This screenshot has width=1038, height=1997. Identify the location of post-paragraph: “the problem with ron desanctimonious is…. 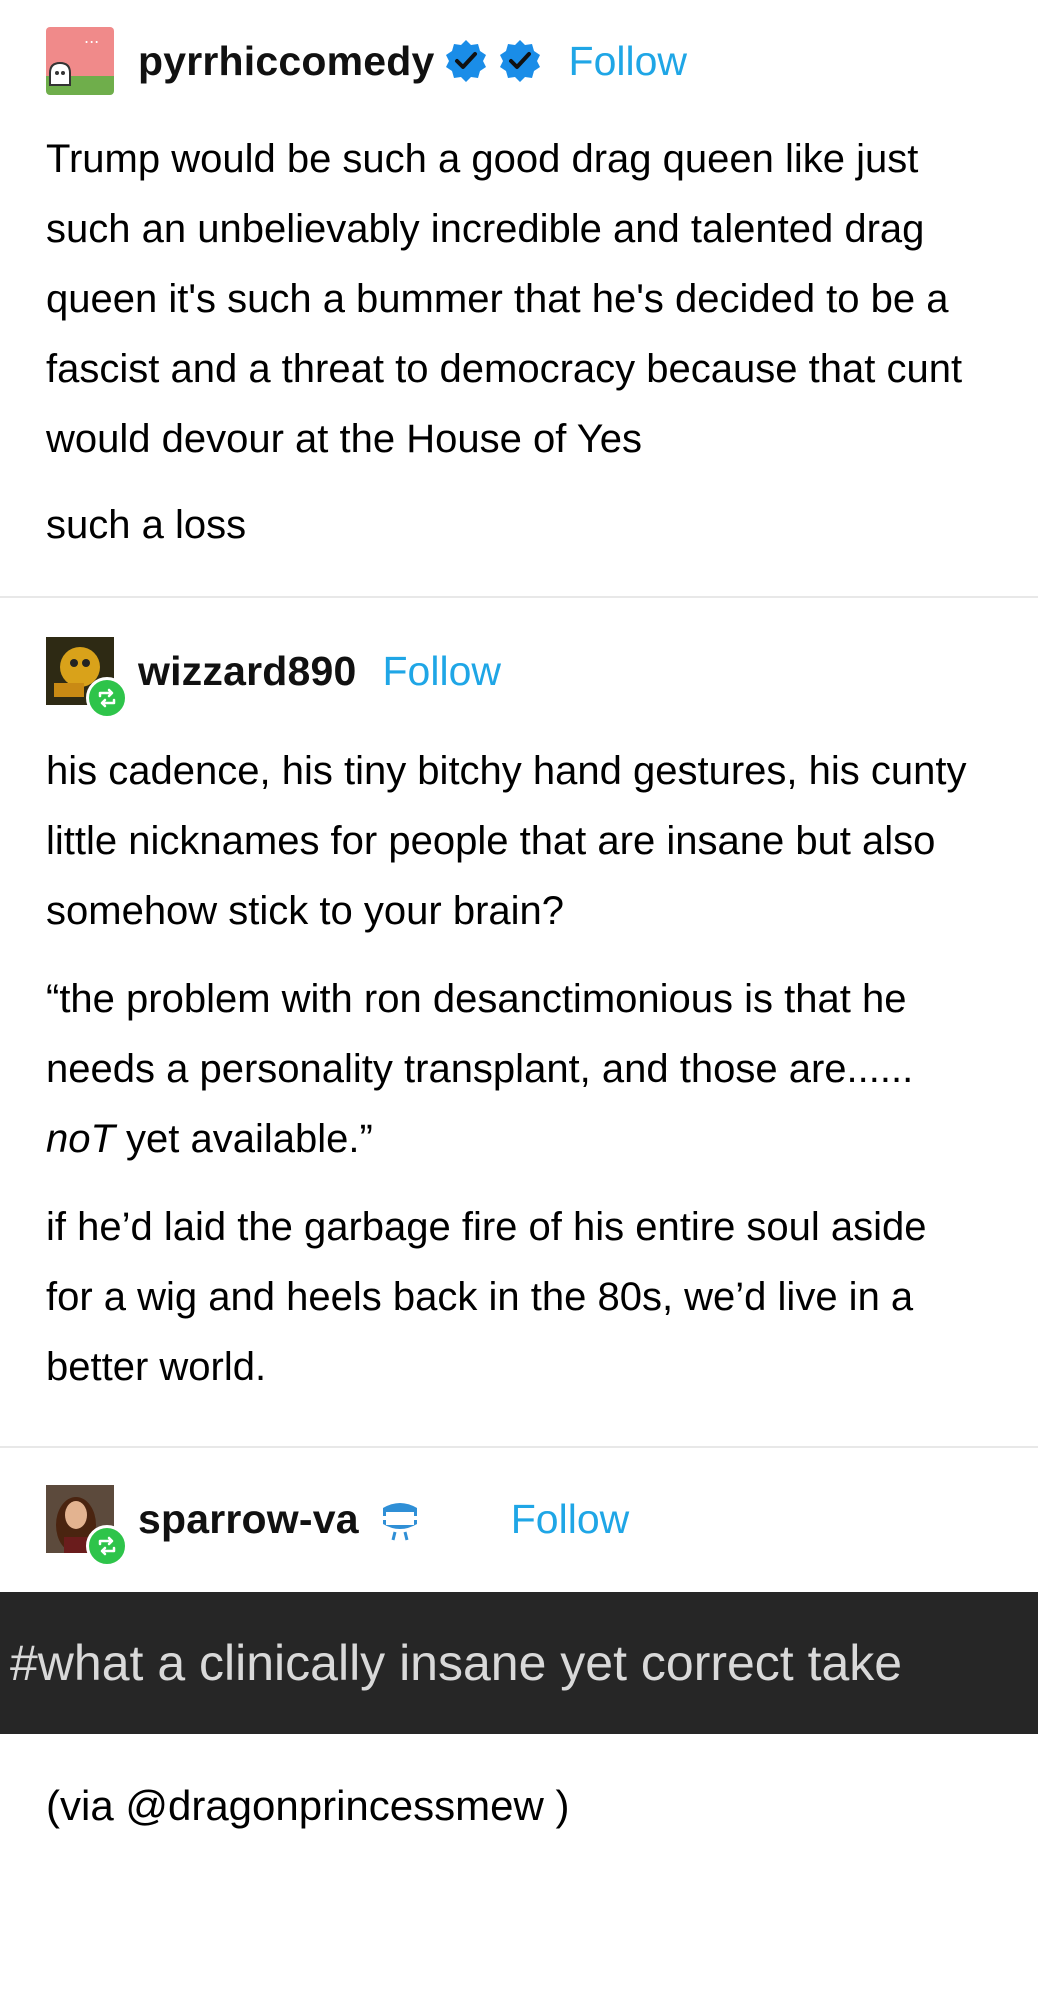
(509, 1069).